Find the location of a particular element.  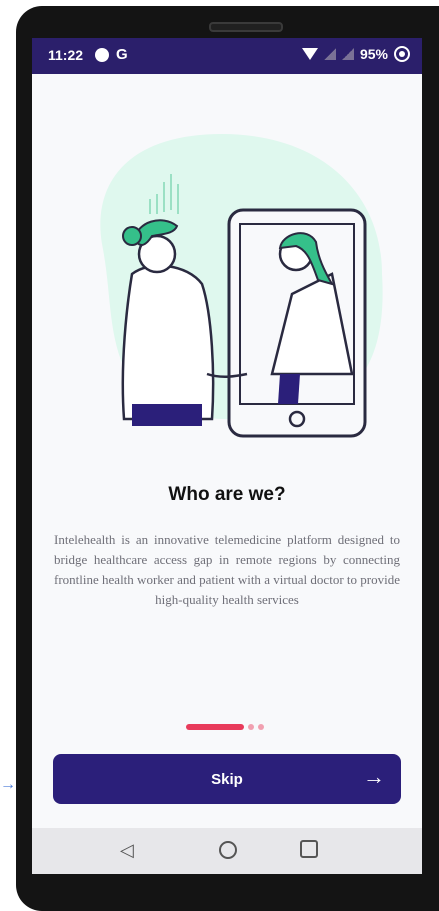

onboarding-title: Who are we? is located at coordinates (227, 494).